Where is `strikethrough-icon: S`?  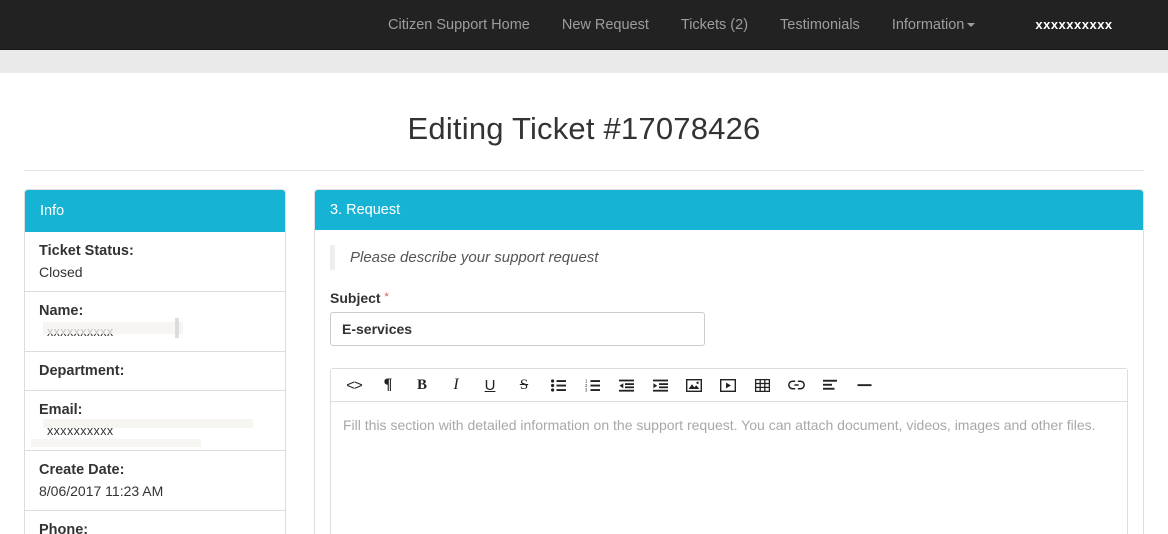 strikethrough-icon: S is located at coordinates (524, 385).